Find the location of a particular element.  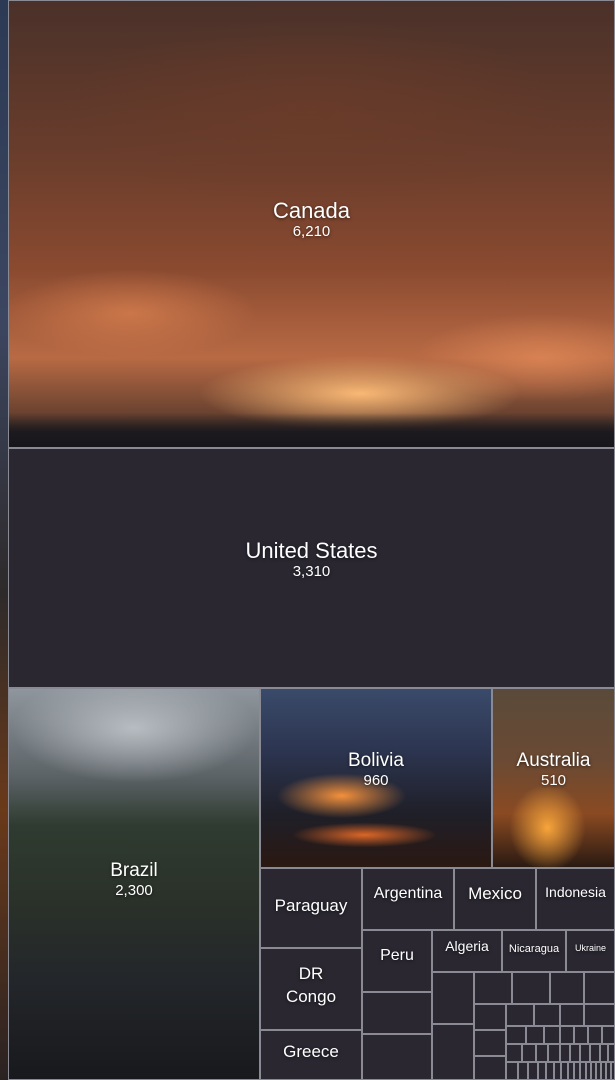

treemap-tile-bolivia: Bolivia 960 is located at coordinates (376, 778).